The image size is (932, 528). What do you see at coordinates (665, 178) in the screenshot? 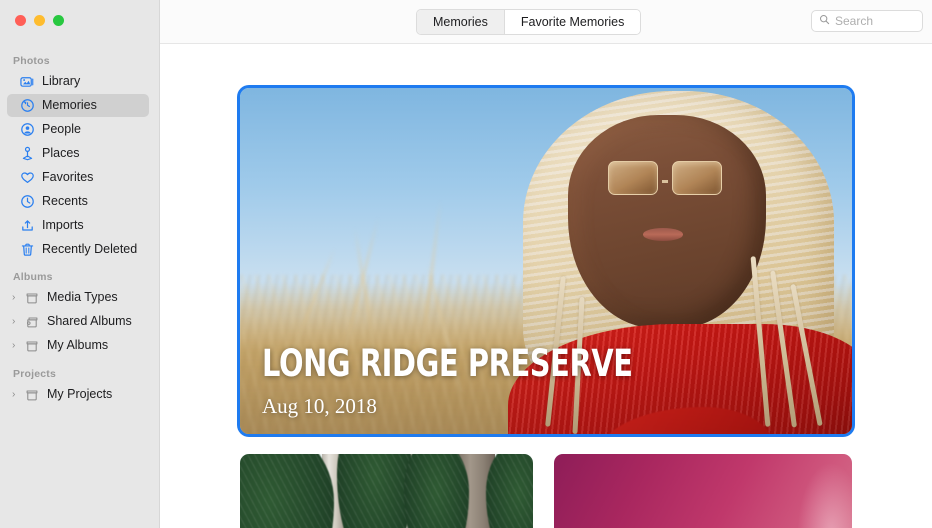
I see `sunglasses-icon` at bounding box center [665, 178].